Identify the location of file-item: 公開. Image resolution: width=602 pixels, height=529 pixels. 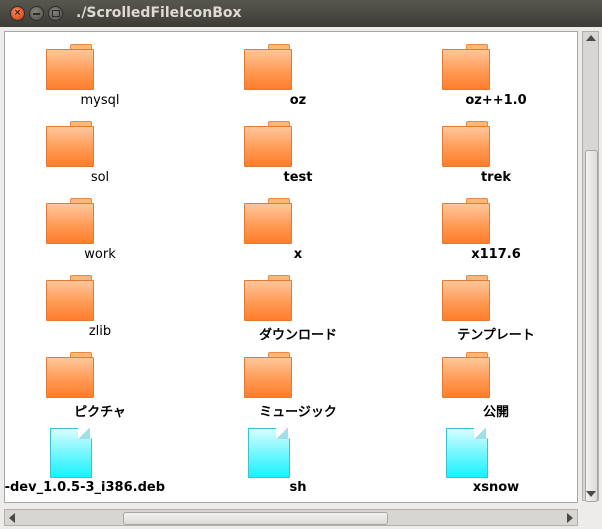
(489, 387).